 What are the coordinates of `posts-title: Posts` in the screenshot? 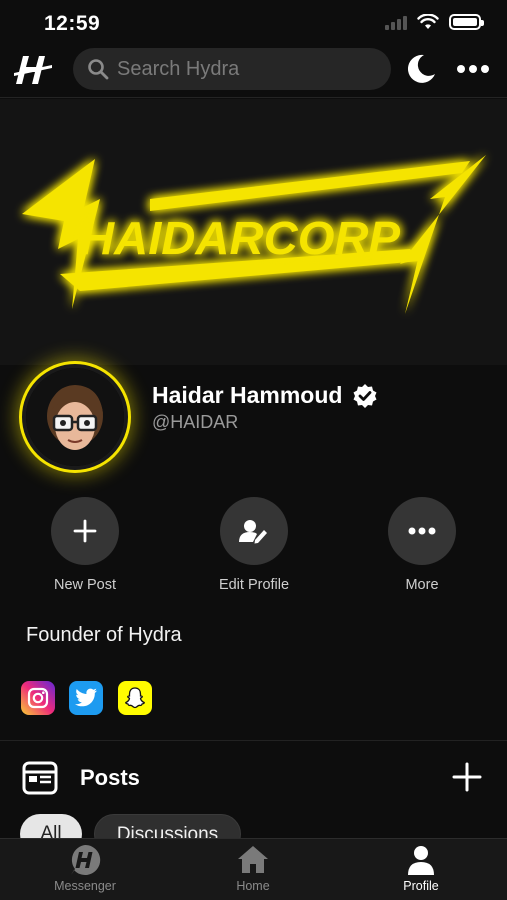 It's located at (110, 777).